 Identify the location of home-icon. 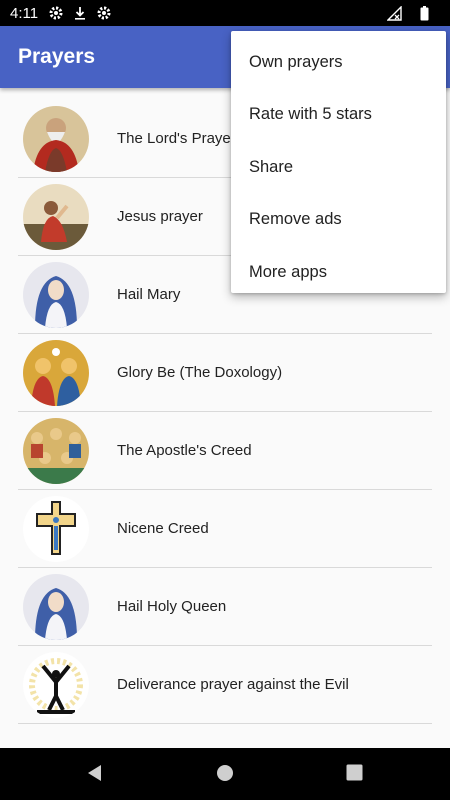
(225, 775).